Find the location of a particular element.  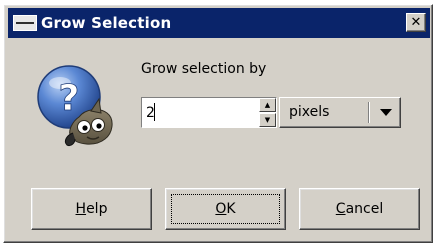

gimp-question-mascot-icon: ? is located at coordinates (75, 105).